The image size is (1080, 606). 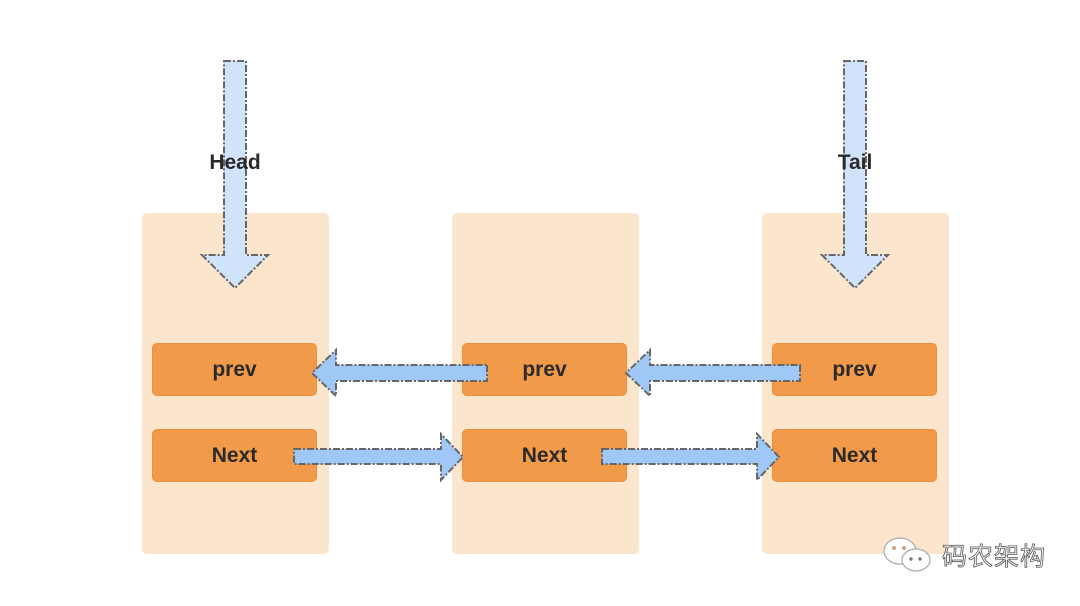 I want to click on watermark-text: 码农架构, so click(x=994, y=557).